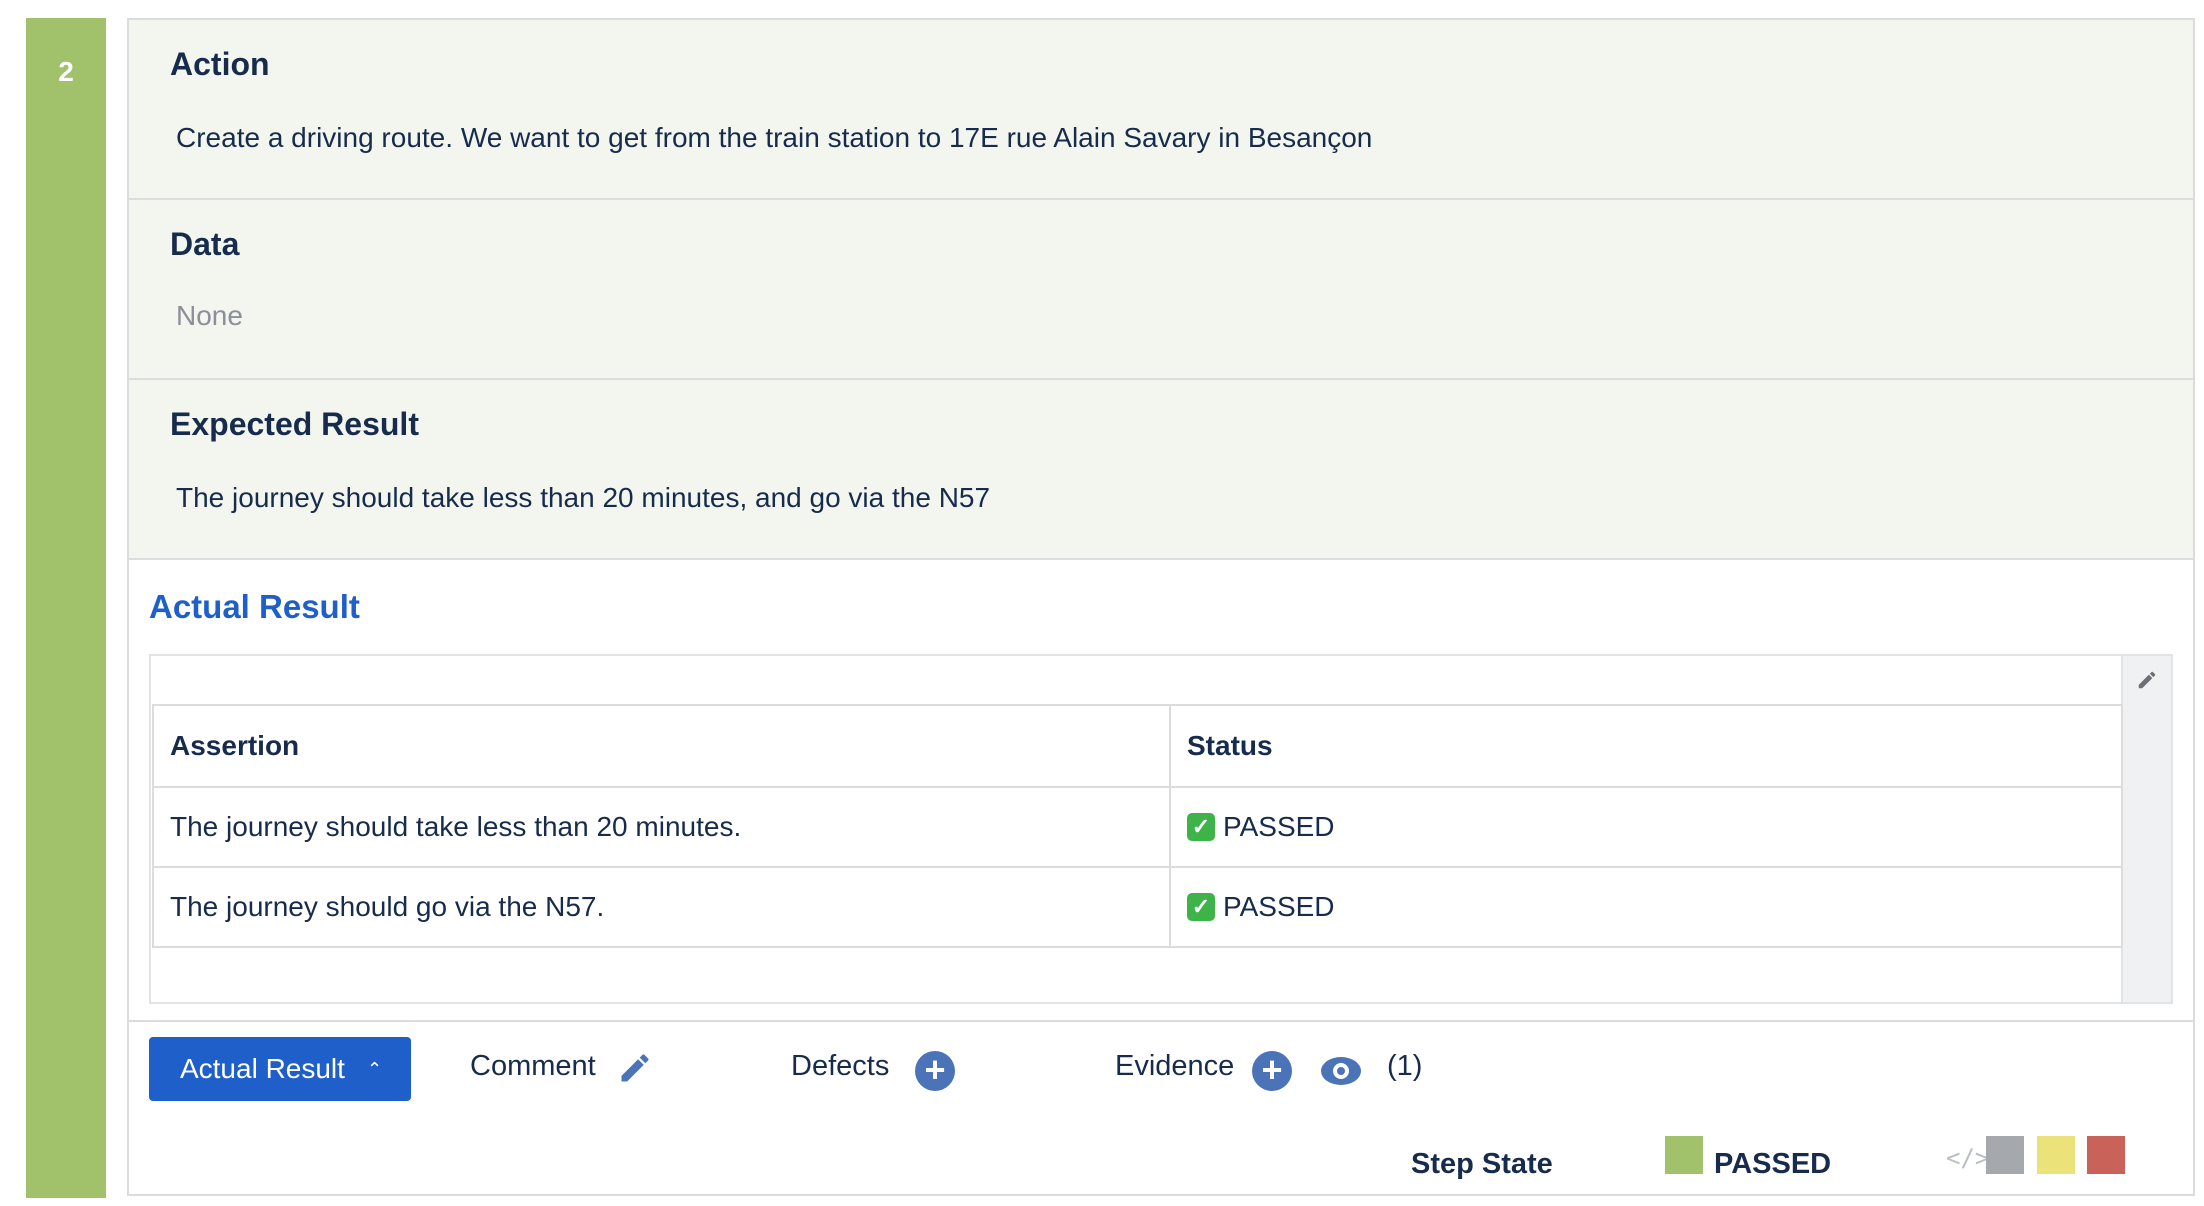  Describe the element at coordinates (262, 1068) in the screenshot. I see `actual-result-button-label: Actual Result` at that location.